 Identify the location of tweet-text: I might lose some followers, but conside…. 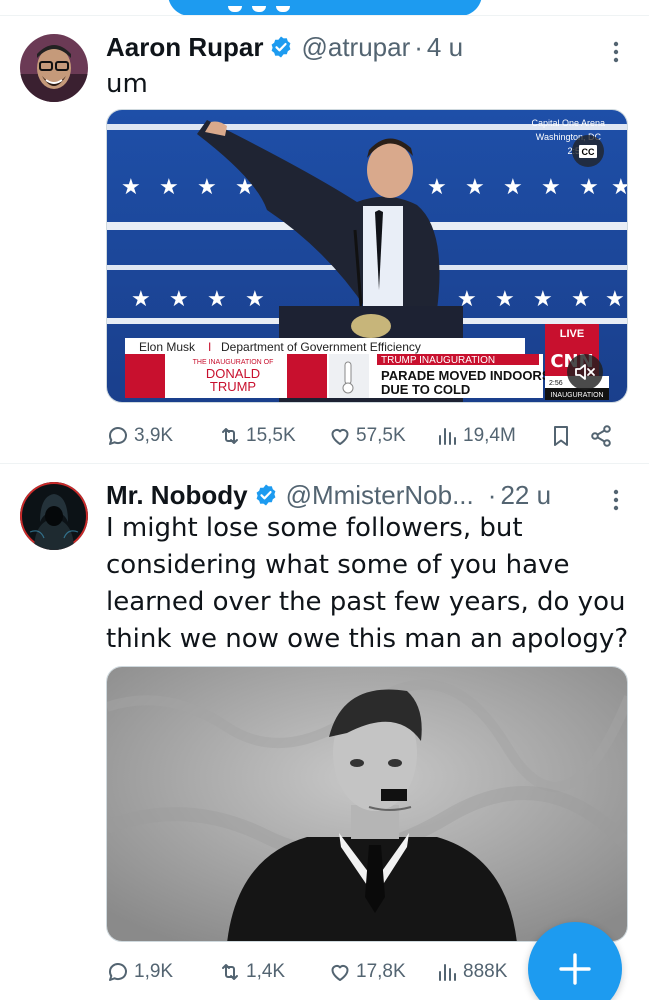
(367, 583).